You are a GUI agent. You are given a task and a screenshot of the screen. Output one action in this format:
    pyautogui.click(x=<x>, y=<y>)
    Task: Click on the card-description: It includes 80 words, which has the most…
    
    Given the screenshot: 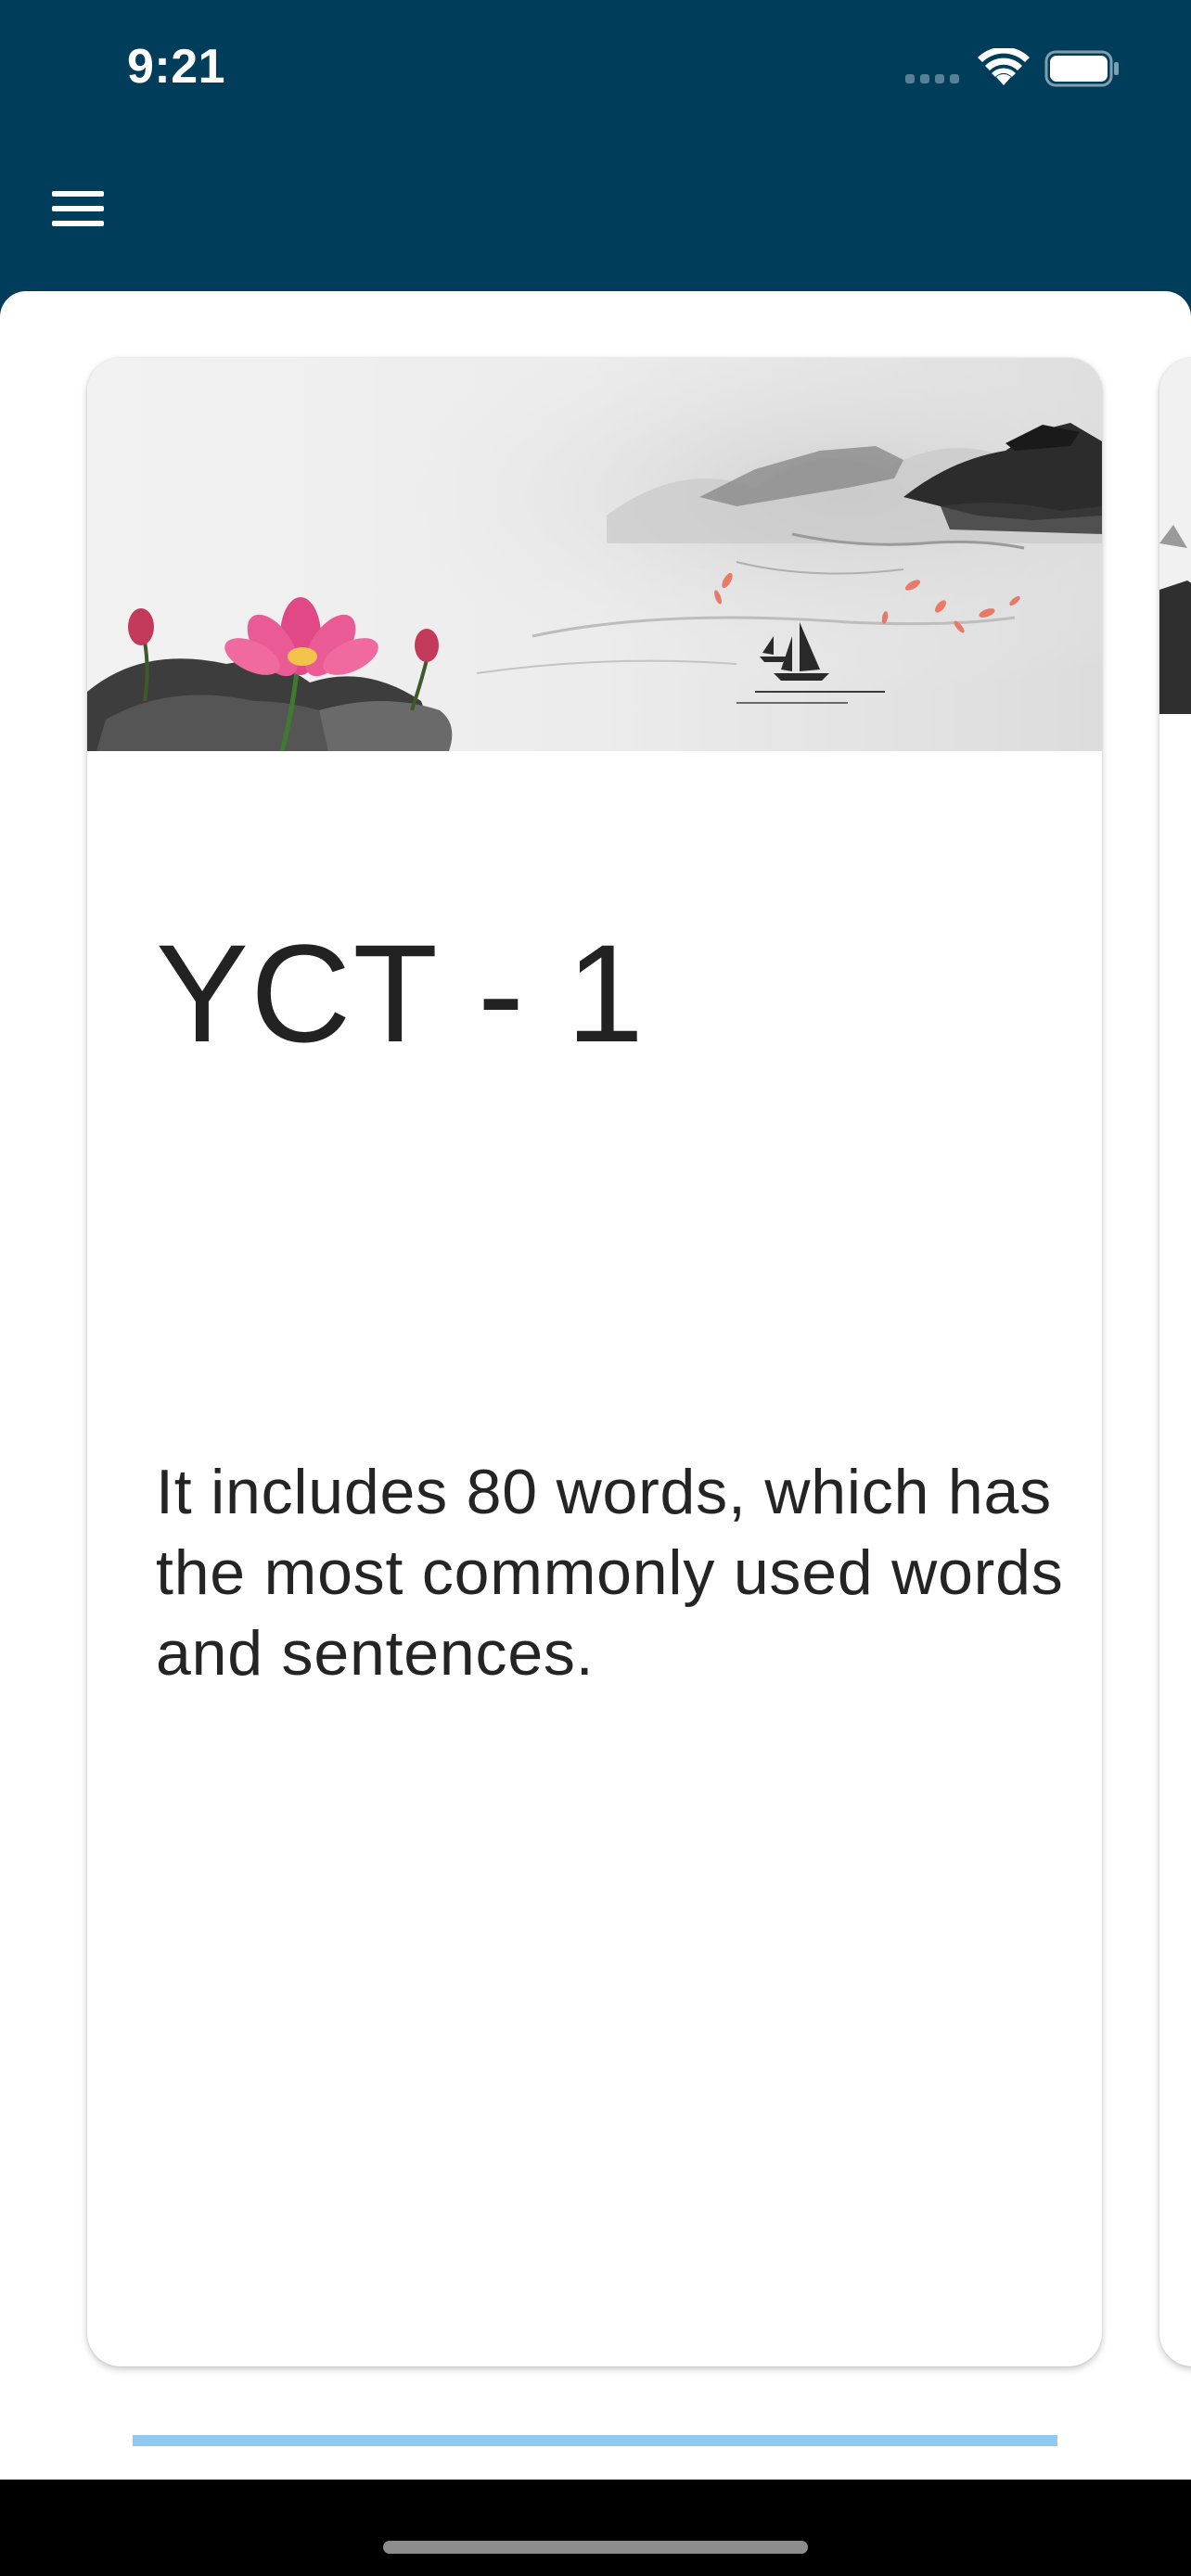 What is the action you would take?
    pyautogui.click(x=610, y=1573)
    